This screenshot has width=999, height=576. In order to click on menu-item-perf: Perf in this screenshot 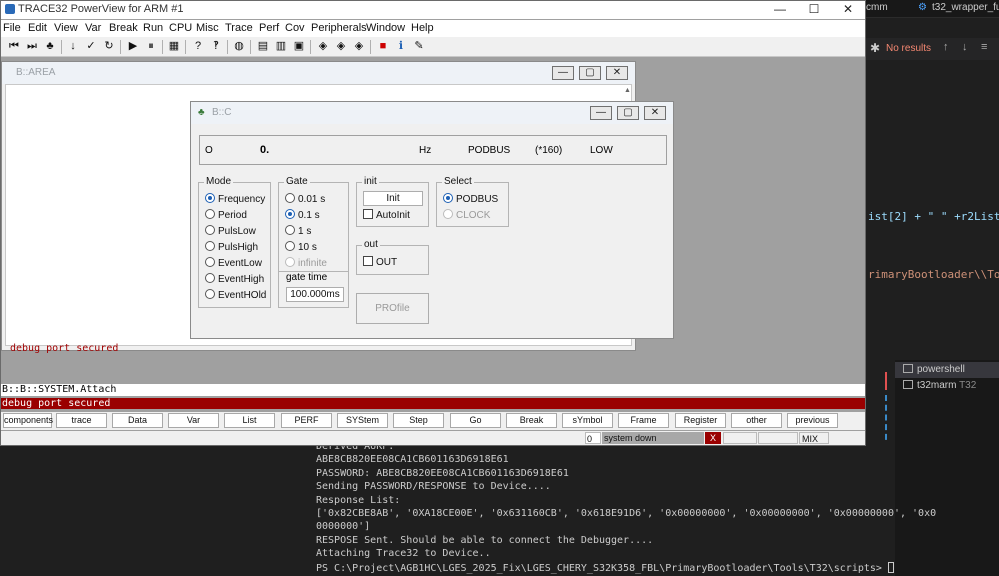, I will do `click(269, 28)`.